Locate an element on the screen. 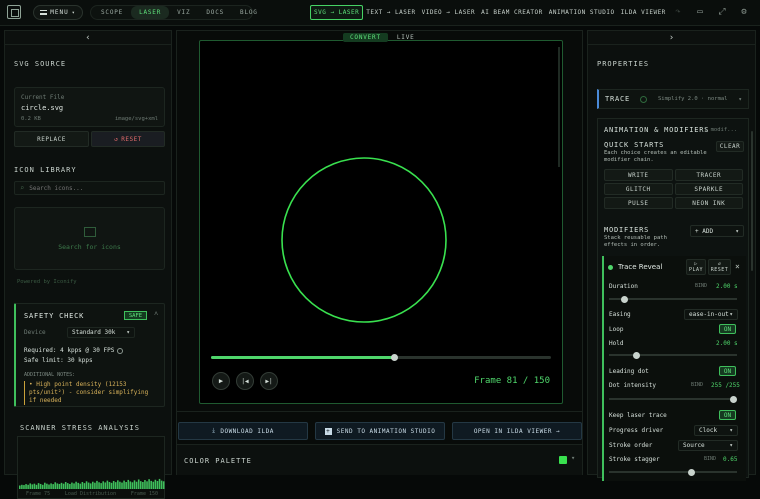 The width and height of the screenshot is (760, 499). beam-color-swatch is located at coordinates (563, 460).